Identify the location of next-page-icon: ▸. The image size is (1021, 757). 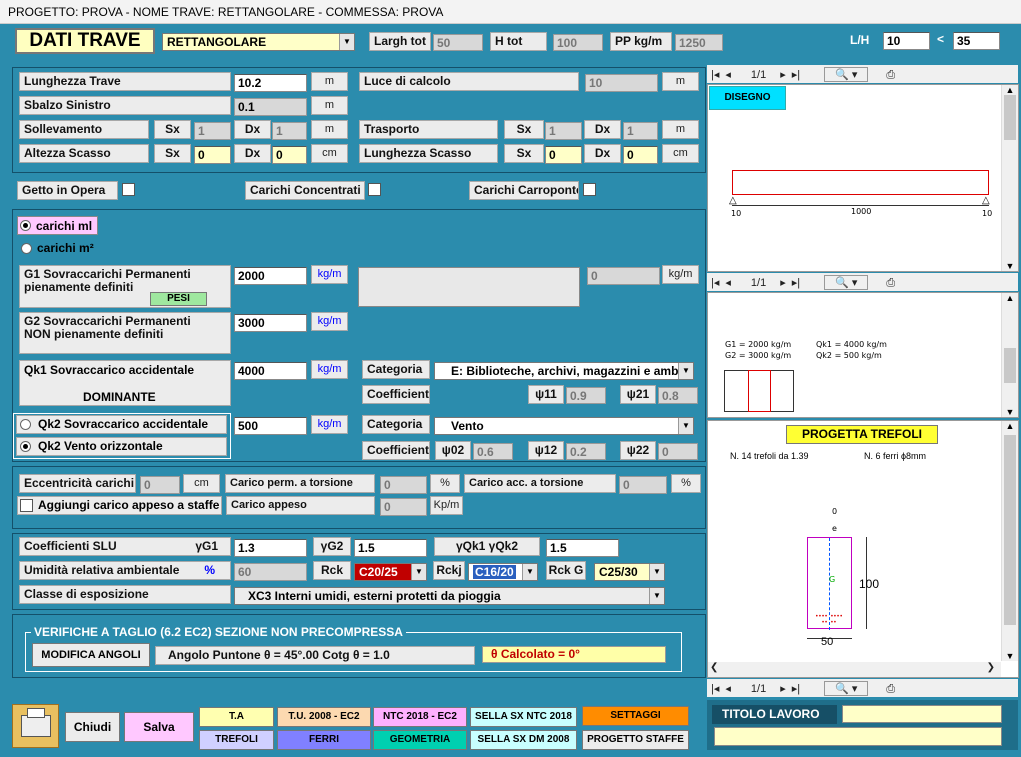
(783, 283).